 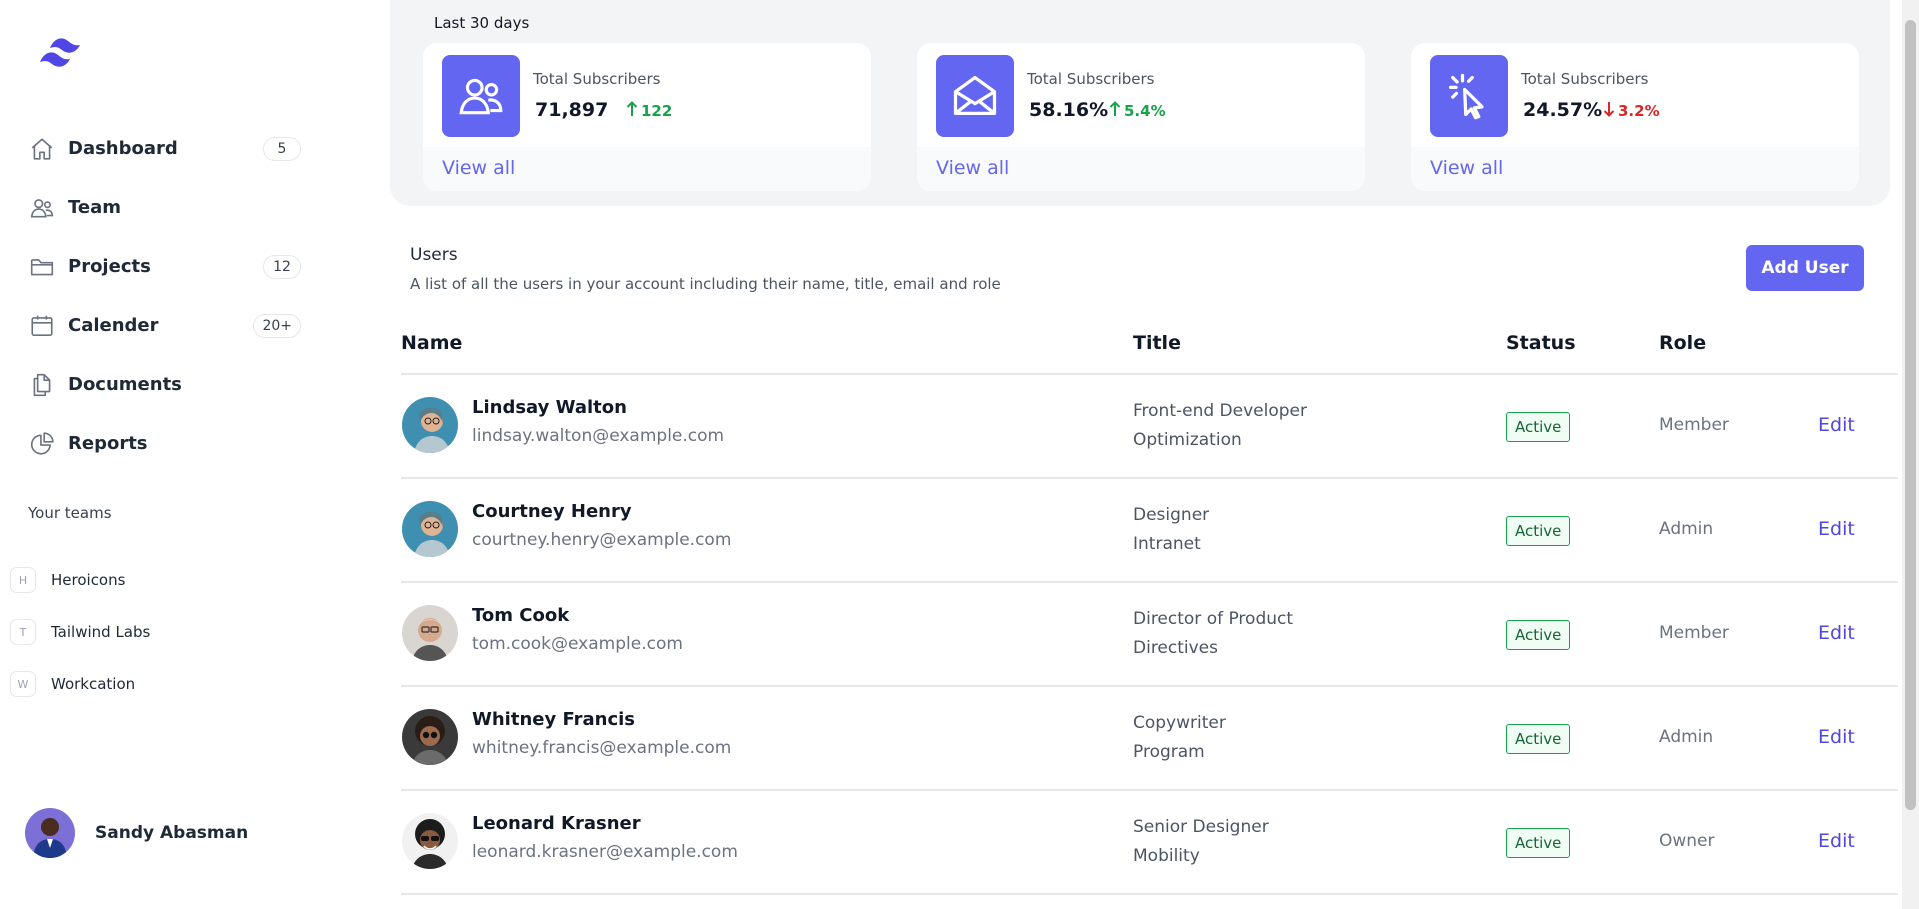 What do you see at coordinates (1179, 723) in the screenshot?
I see `user-title: Copywriter` at bounding box center [1179, 723].